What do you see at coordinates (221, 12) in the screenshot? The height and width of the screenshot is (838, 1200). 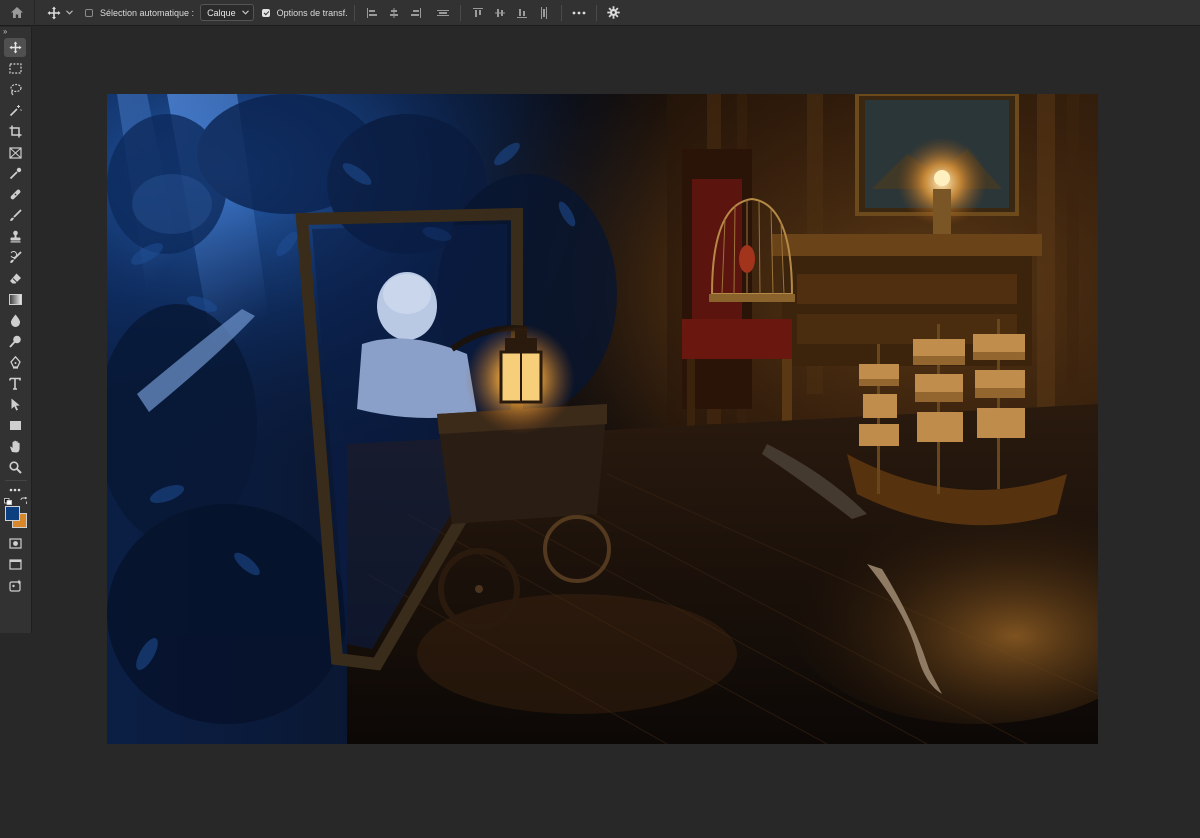 I see `auto-select-target-value: Calque` at bounding box center [221, 12].